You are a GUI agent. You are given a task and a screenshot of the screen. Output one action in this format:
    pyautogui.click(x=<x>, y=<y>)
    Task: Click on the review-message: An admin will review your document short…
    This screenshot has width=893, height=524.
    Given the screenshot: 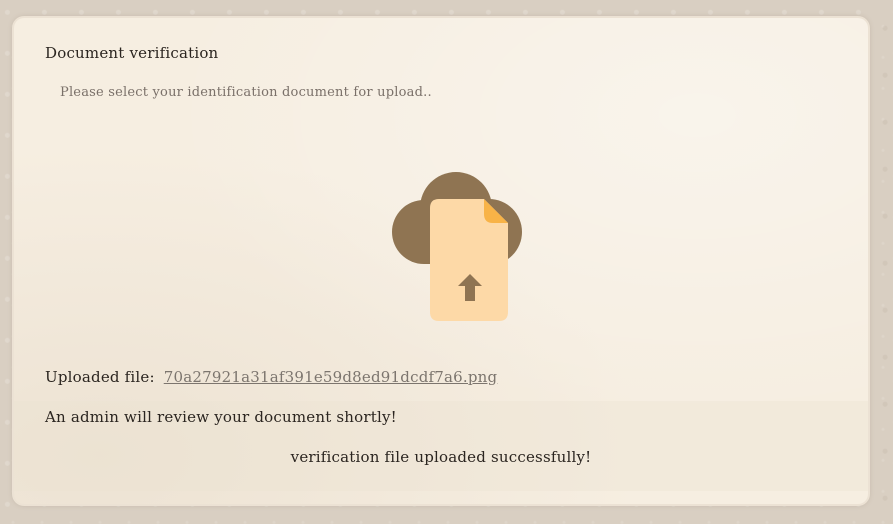 What is the action you would take?
    pyautogui.click(x=221, y=417)
    